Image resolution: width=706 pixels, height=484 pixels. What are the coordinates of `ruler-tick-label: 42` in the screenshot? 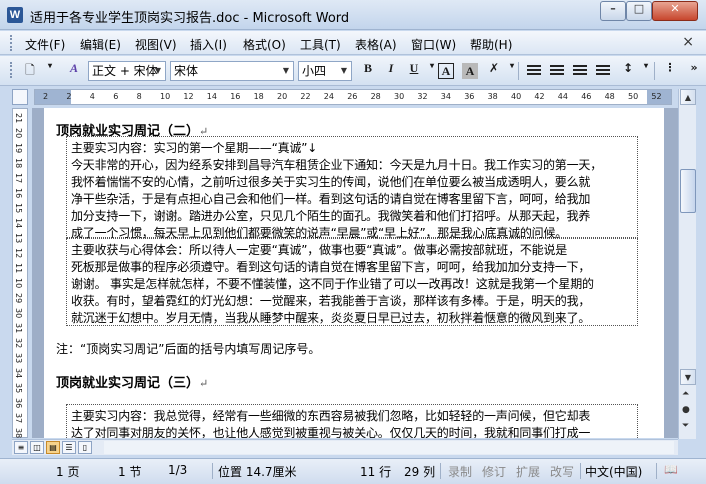 It's located at (539, 96).